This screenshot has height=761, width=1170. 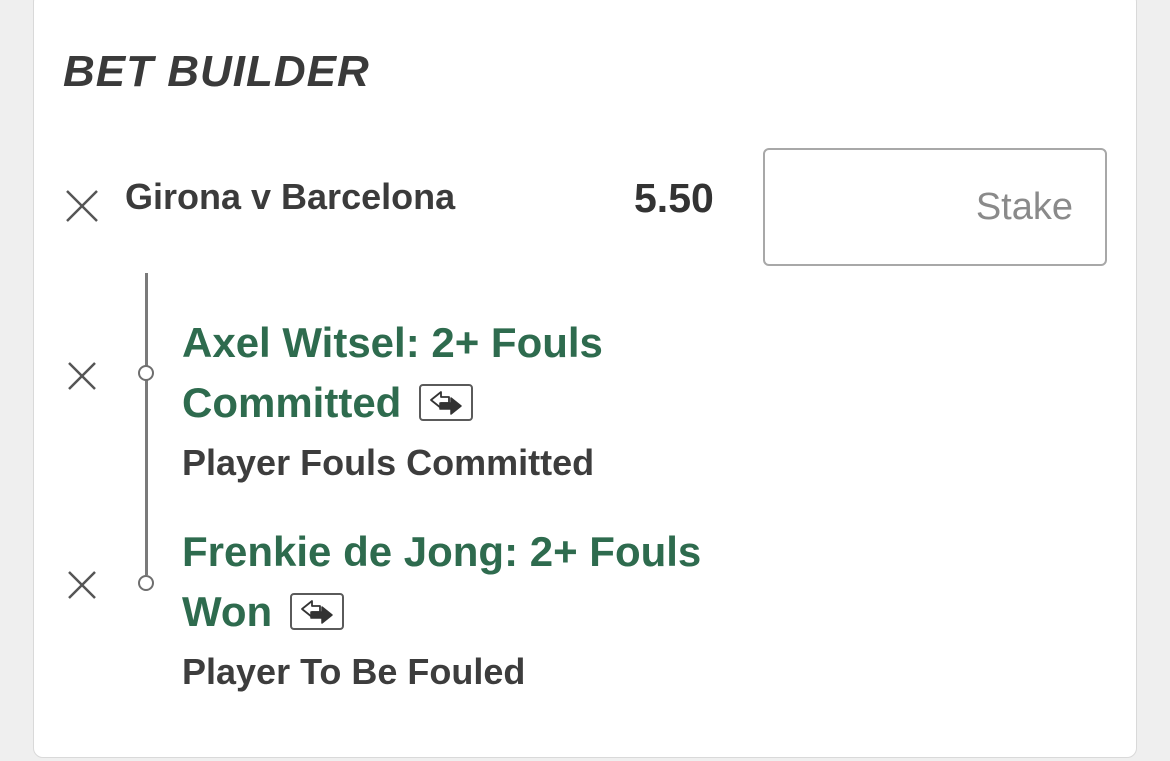 What do you see at coordinates (482, 582) in the screenshot?
I see `selection-title: Frenkie de Jong: 2+ Fouls Won` at bounding box center [482, 582].